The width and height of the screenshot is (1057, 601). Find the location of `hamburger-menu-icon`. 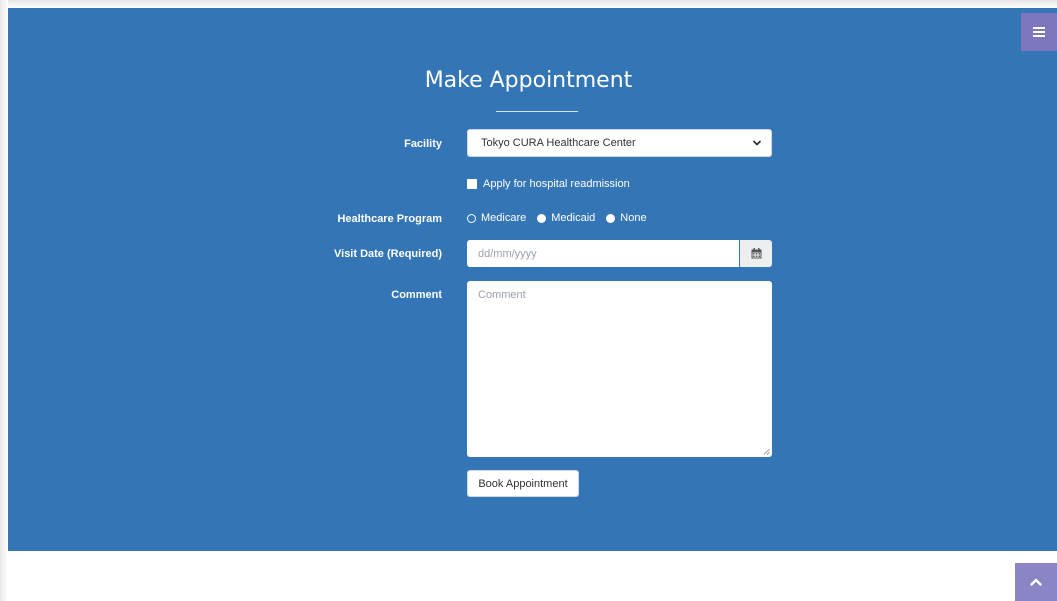

hamburger-menu-icon is located at coordinates (1039, 32).